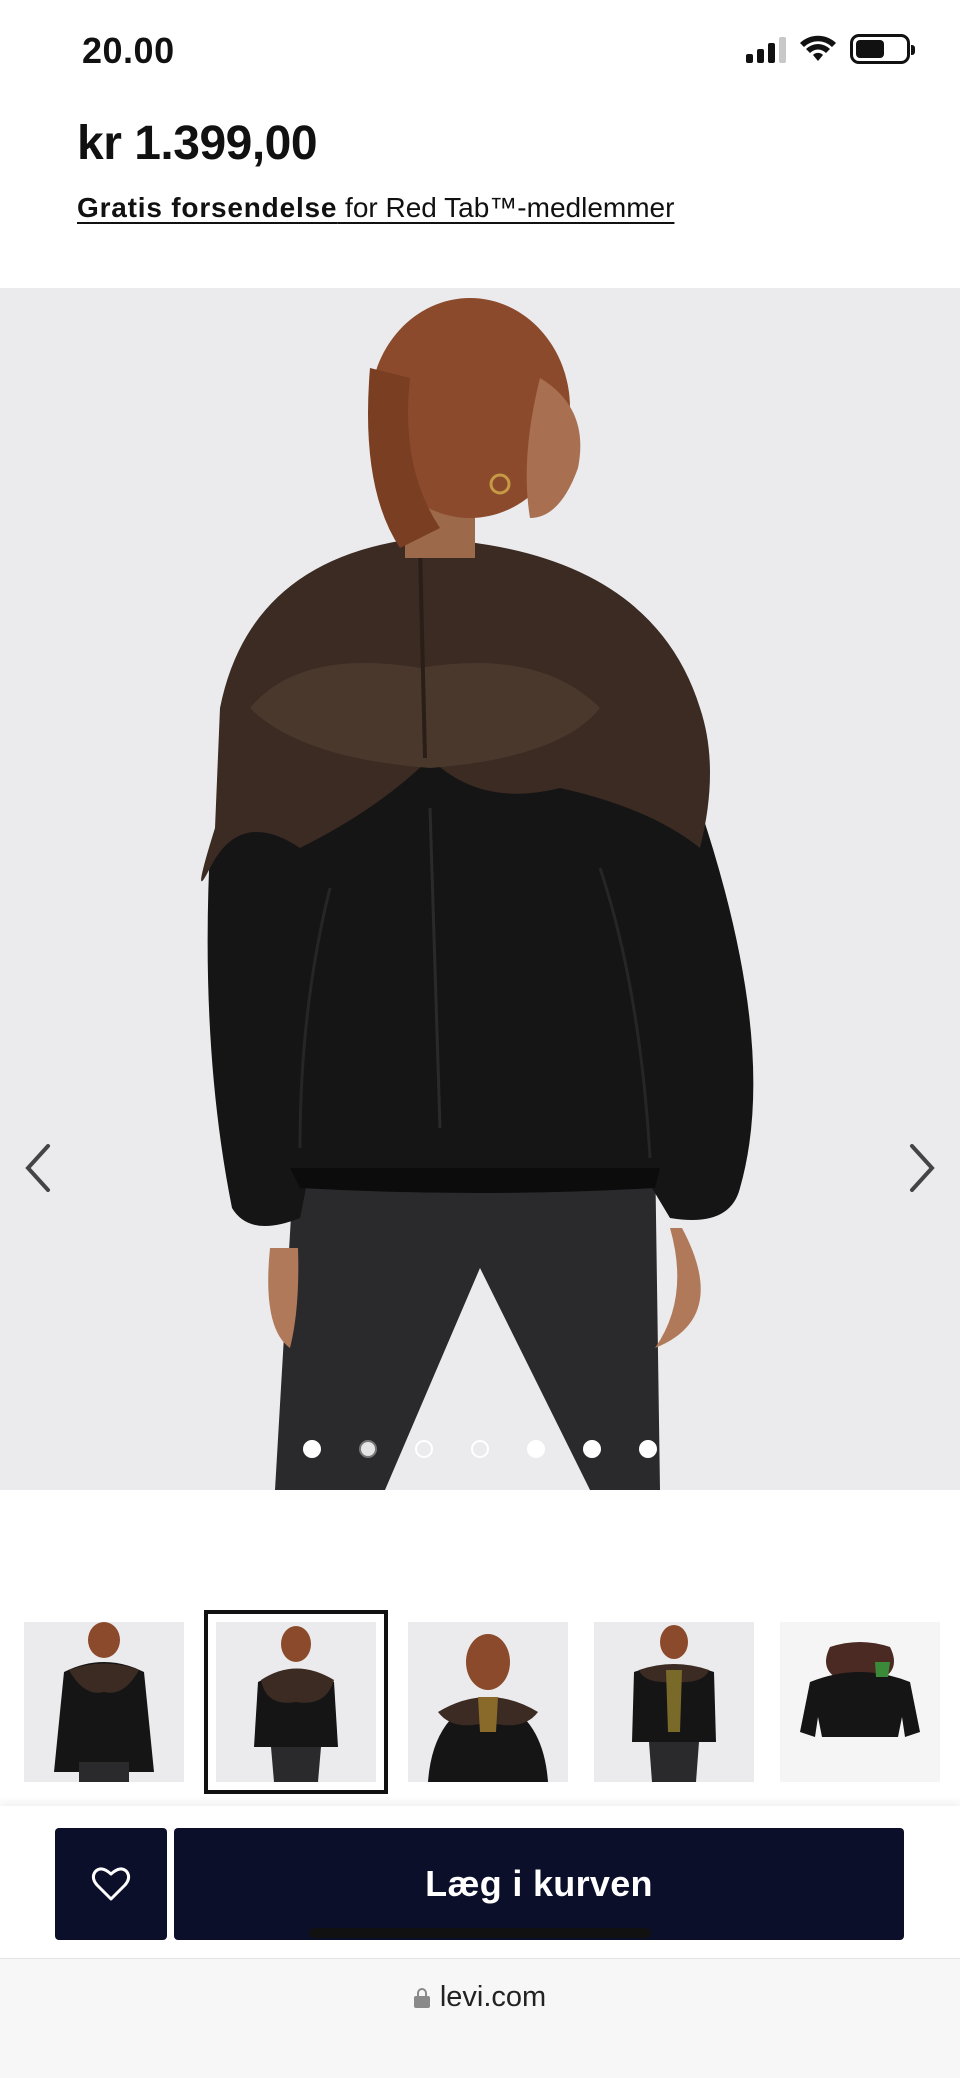 The width and height of the screenshot is (960, 2078). What do you see at coordinates (421, 1997) in the screenshot?
I see `lock-icon` at bounding box center [421, 1997].